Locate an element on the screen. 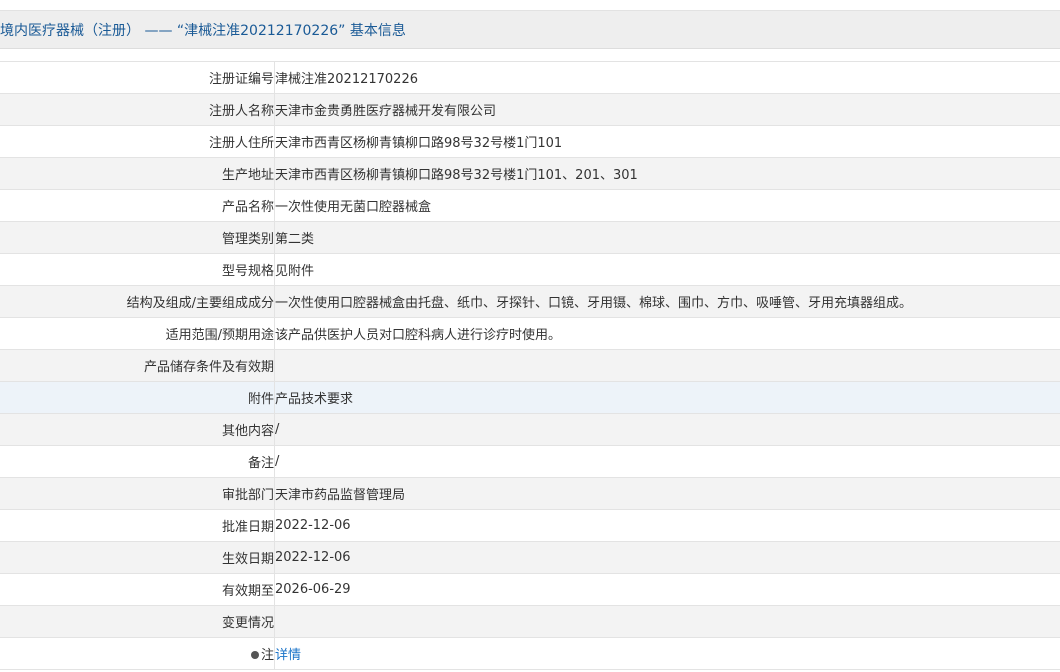 The height and width of the screenshot is (672, 1060). row-expiry-date: 有效期至 2026-06-29 is located at coordinates (530, 589).